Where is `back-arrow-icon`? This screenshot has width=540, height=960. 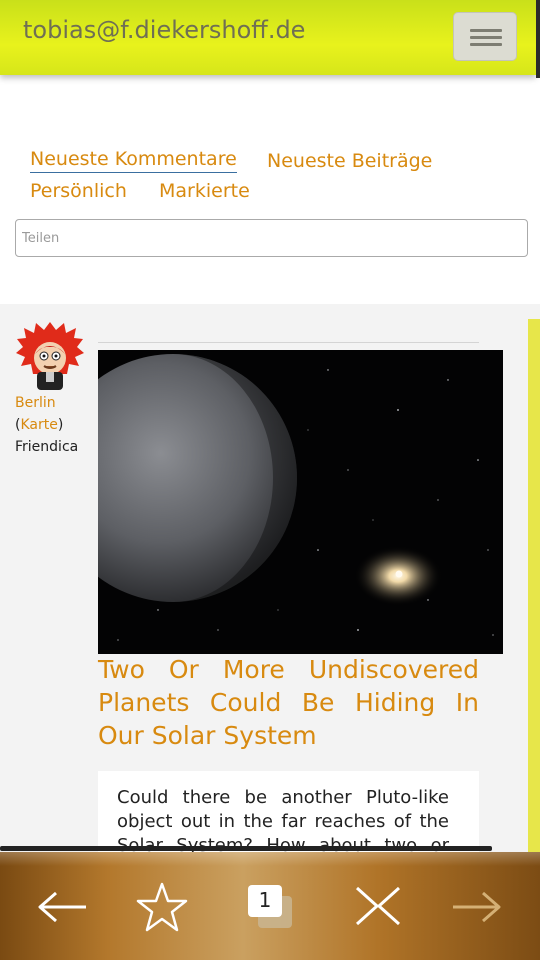 back-arrow-icon is located at coordinates (62, 907).